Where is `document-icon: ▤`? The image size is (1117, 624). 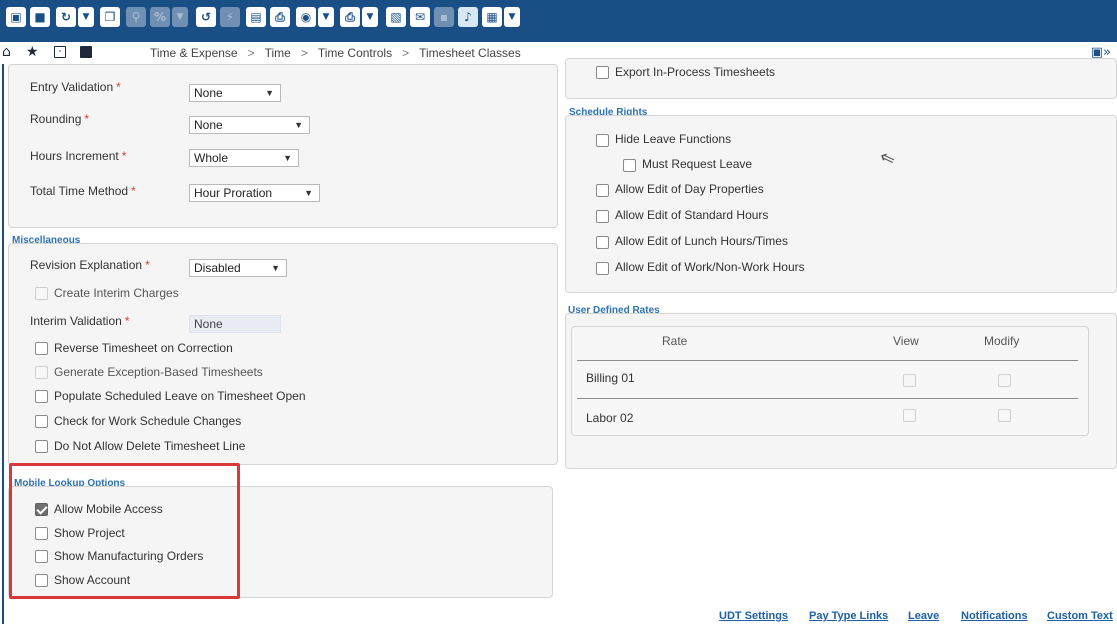
document-icon: ▤ is located at coordinates (256, 17).